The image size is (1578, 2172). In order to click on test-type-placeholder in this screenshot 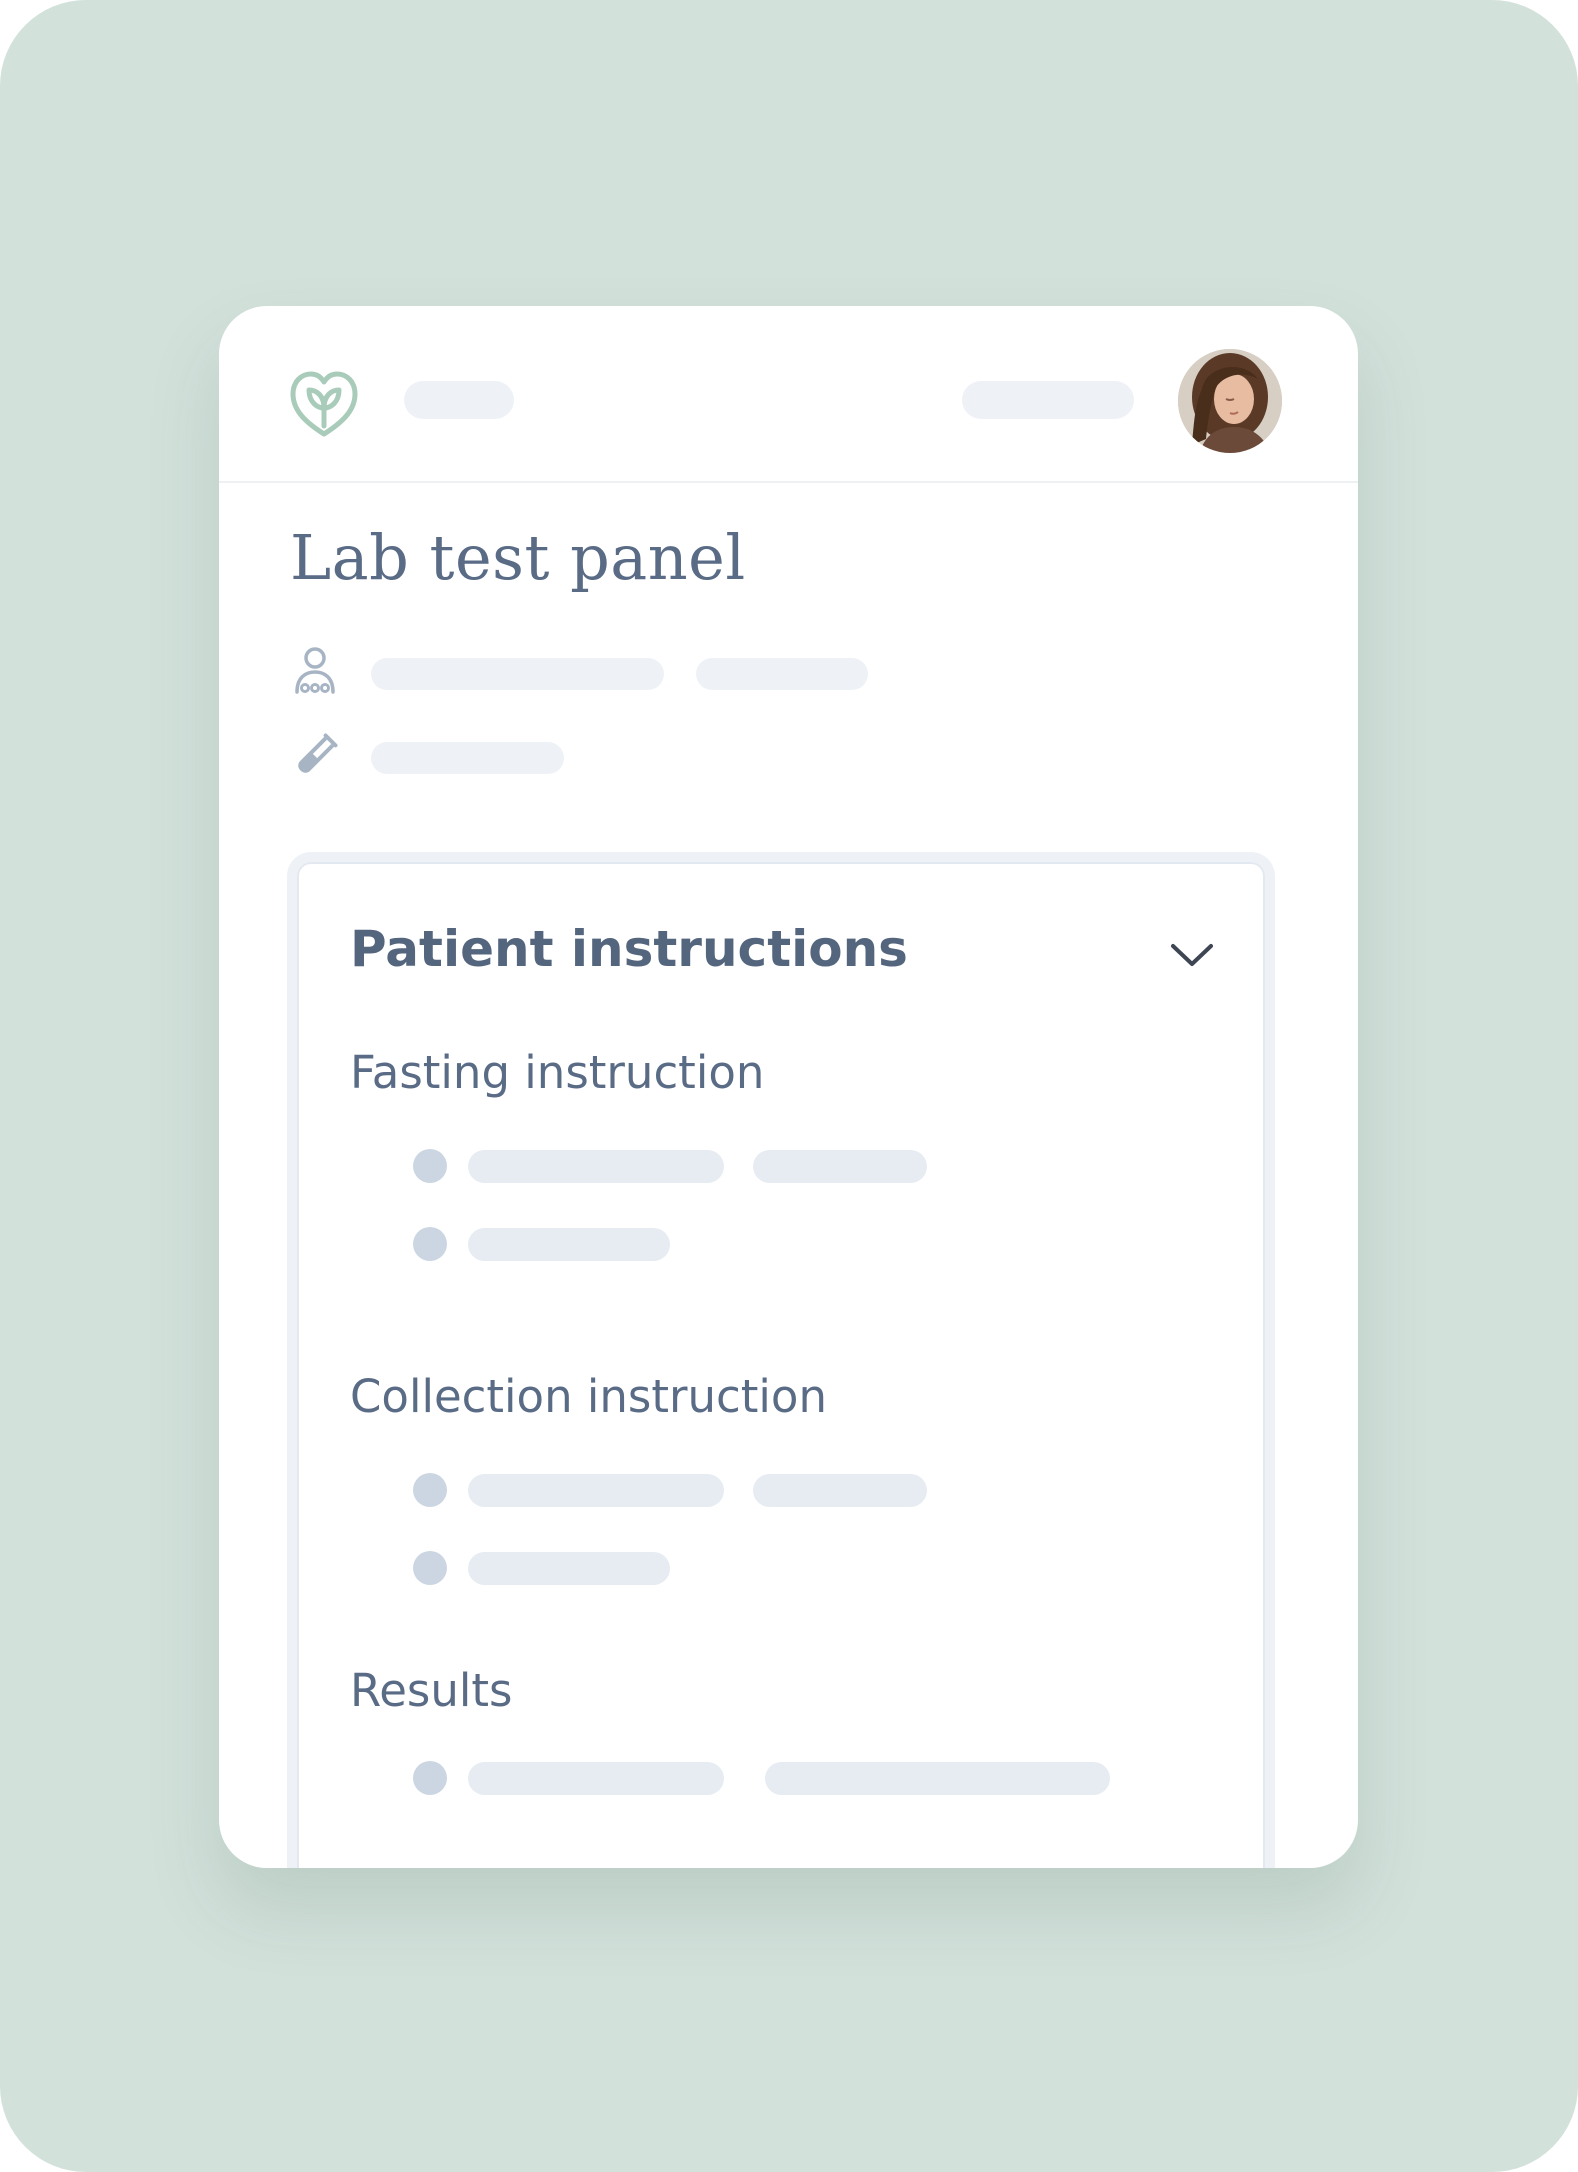, I will do `click(467, 758)`.